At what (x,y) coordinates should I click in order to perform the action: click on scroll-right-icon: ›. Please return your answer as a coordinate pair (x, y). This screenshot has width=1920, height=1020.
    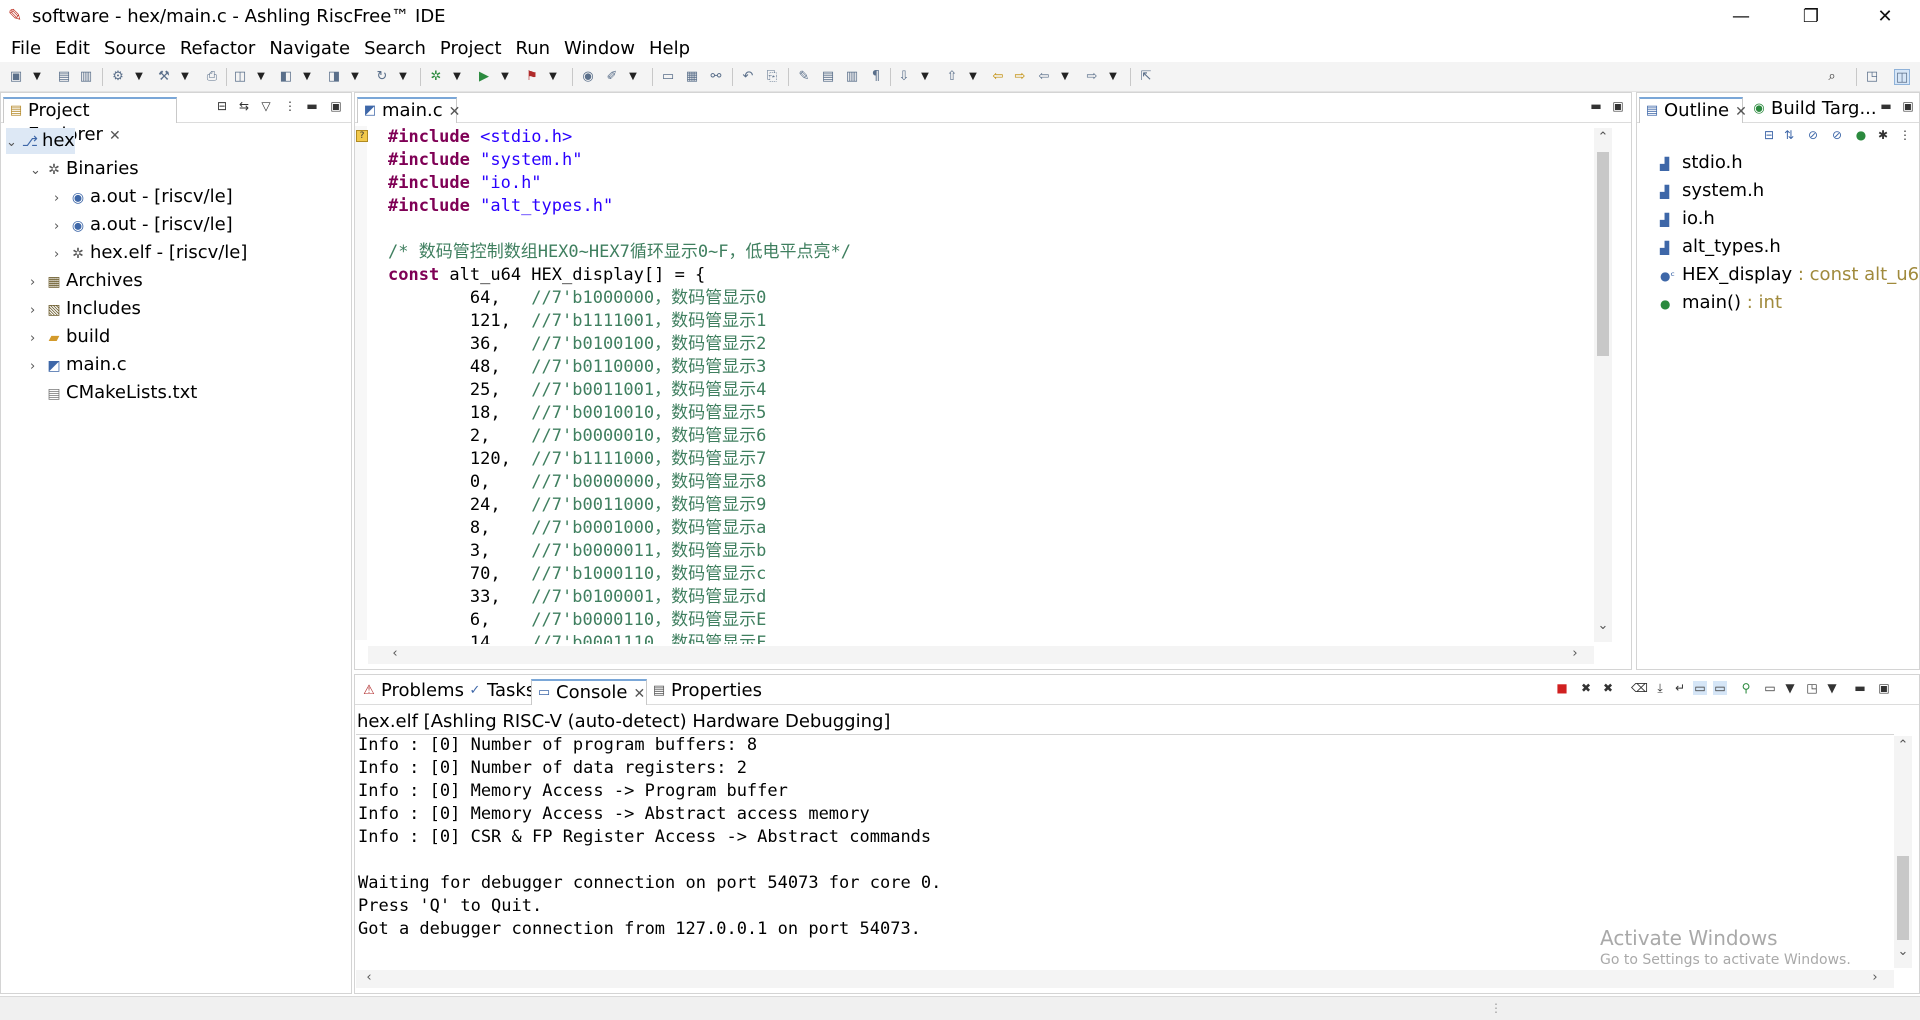
    Looking at the image, I should click on (1575, 653).